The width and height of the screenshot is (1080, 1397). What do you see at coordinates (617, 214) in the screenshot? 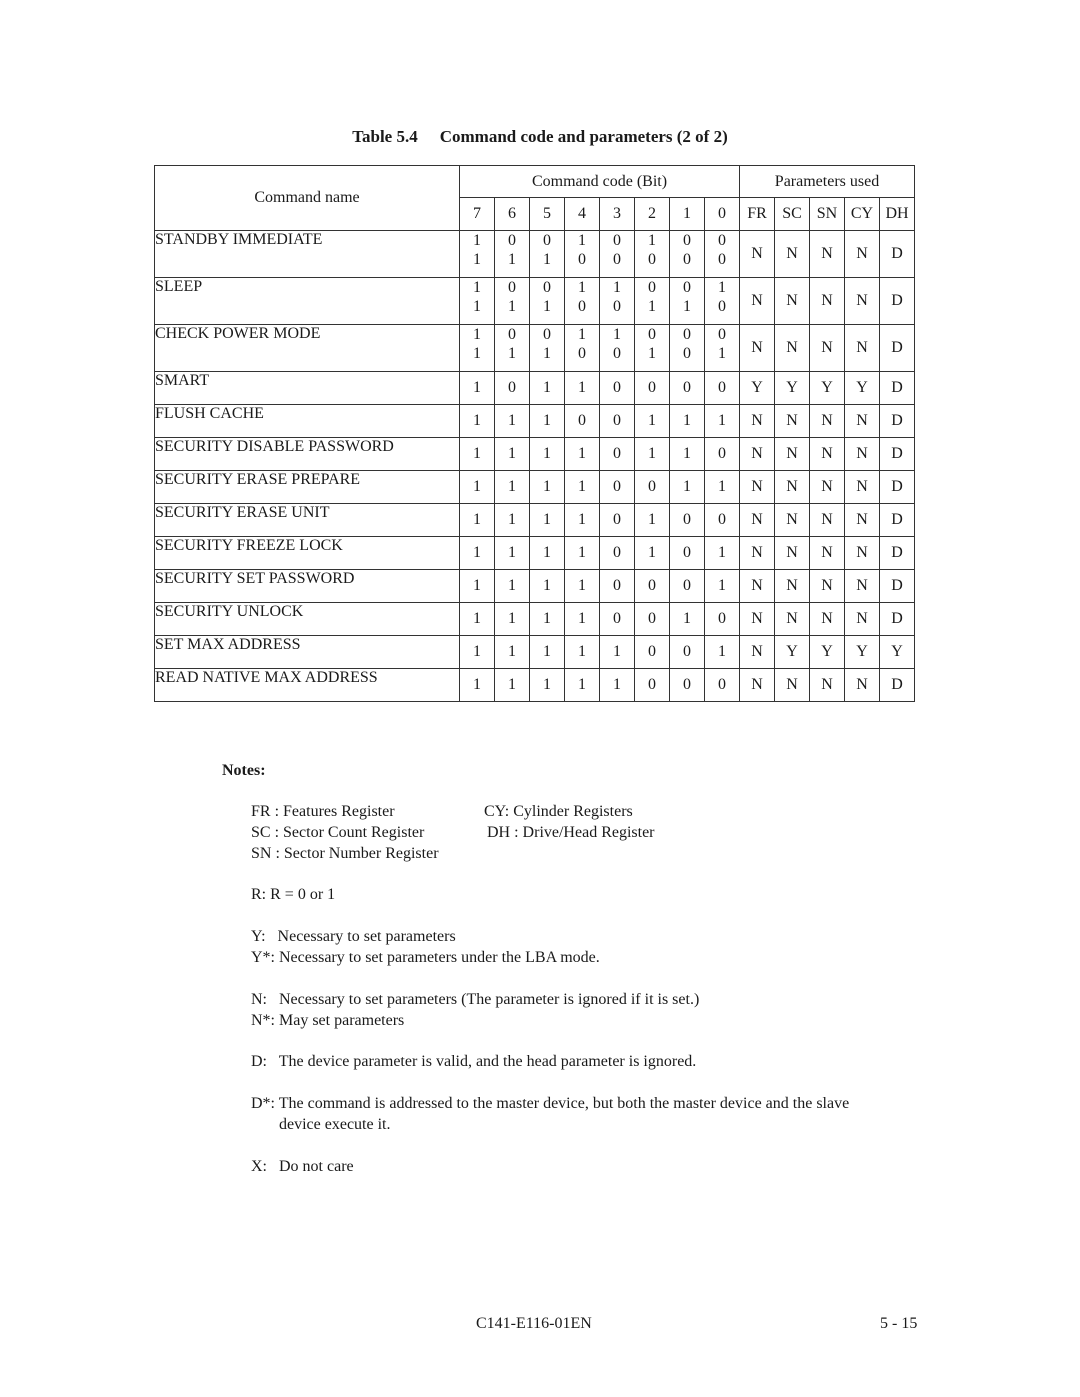
I see `bit-column-header: 3` at bounding box center [617, 214].